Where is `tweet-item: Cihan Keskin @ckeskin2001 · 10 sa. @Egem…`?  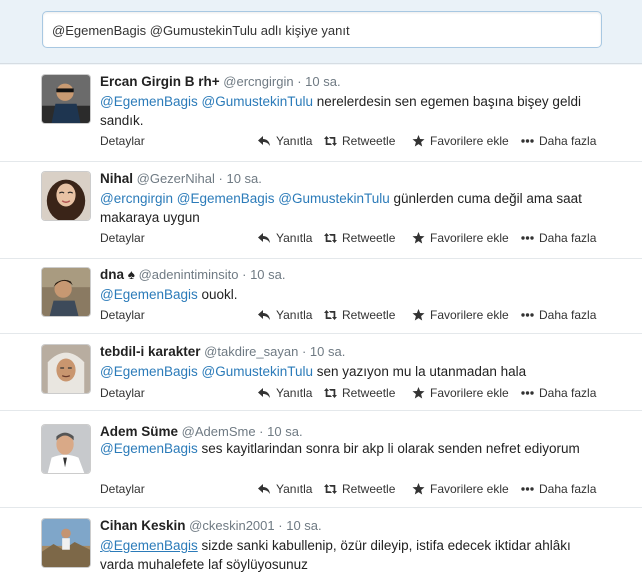
tweet-item: Cihan Keskin @ckeskin2001 · 10 sa. @Egem… is located at coordinates (321, 542).